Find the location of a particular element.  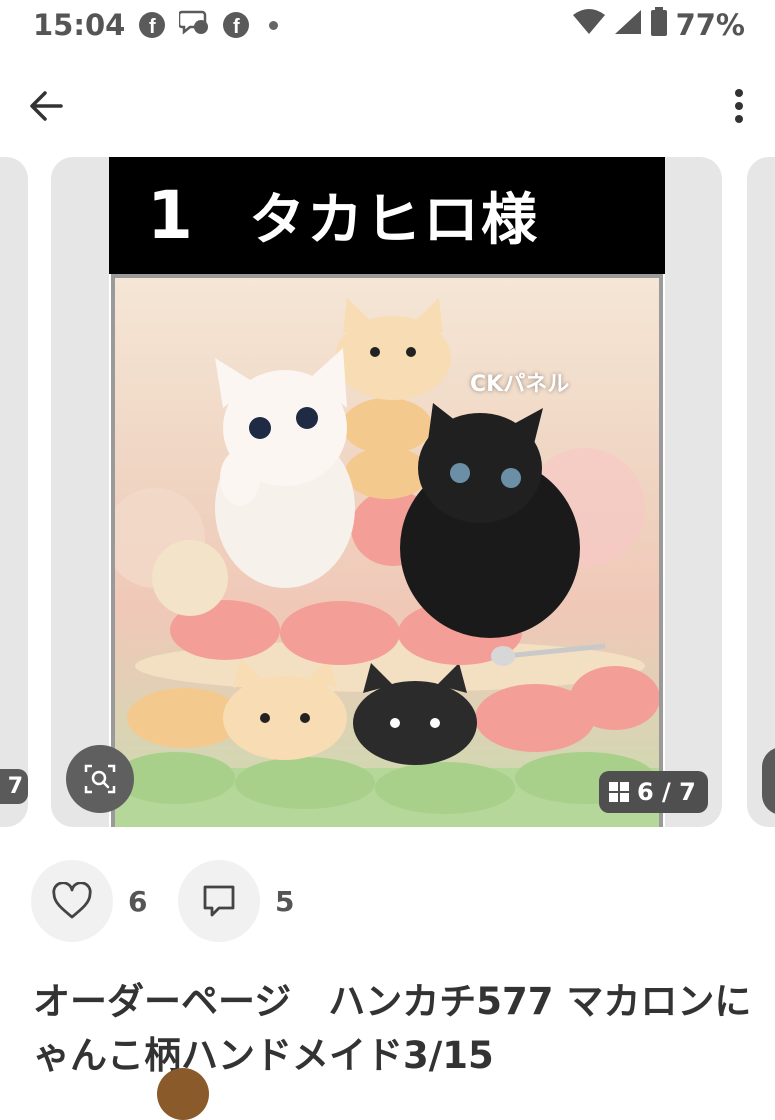

next-control-peek is located at coordinates (768, 781).